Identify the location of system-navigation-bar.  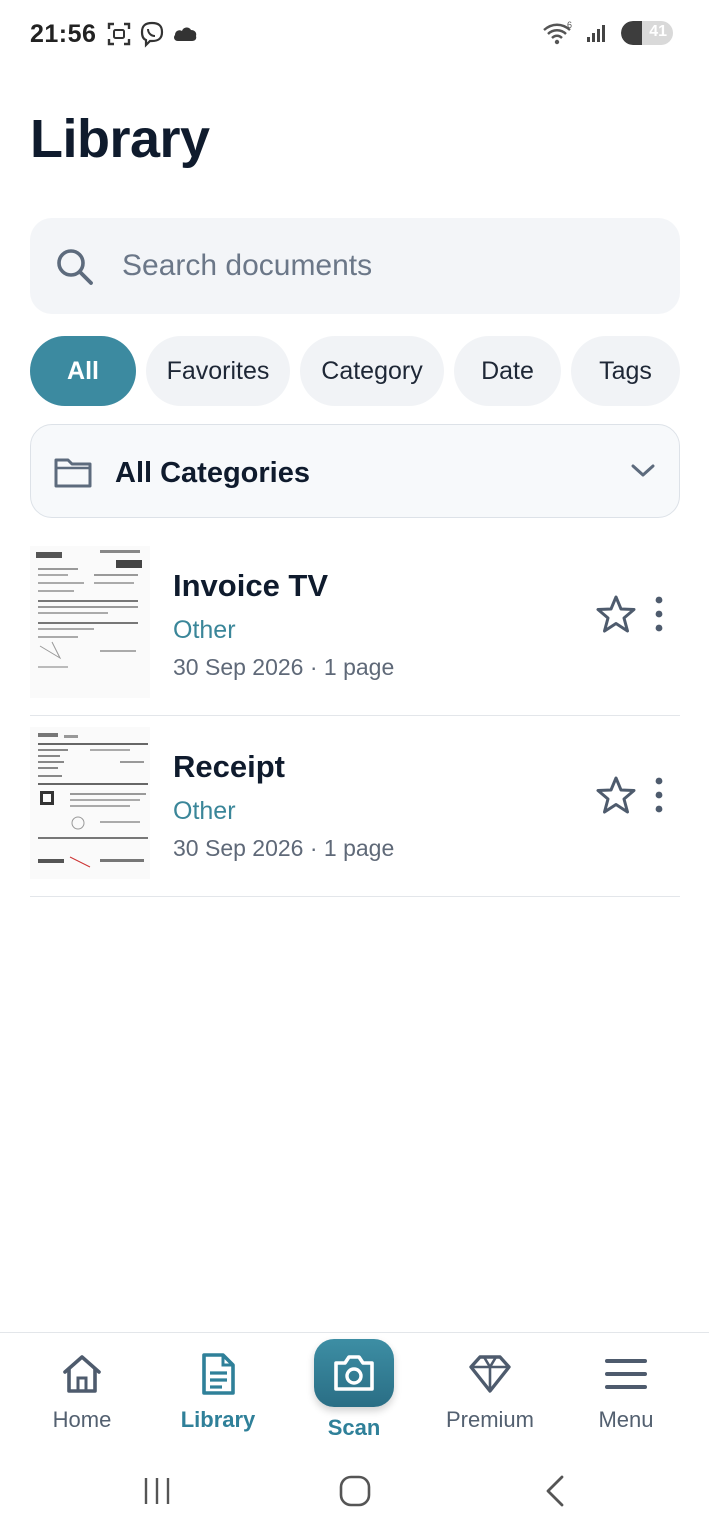
(354, 1494).